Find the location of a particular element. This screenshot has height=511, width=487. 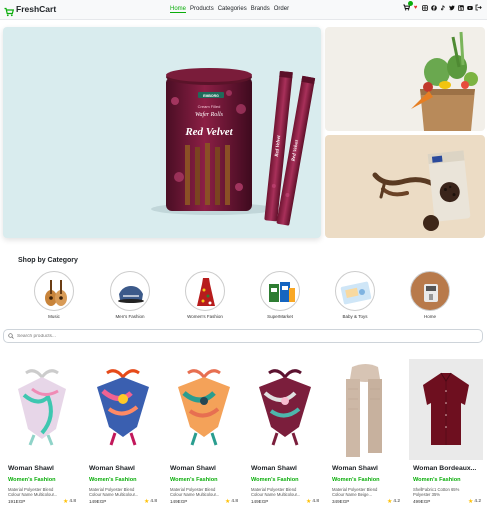

mens-fashion-icon is located at coordinates (130, 291).